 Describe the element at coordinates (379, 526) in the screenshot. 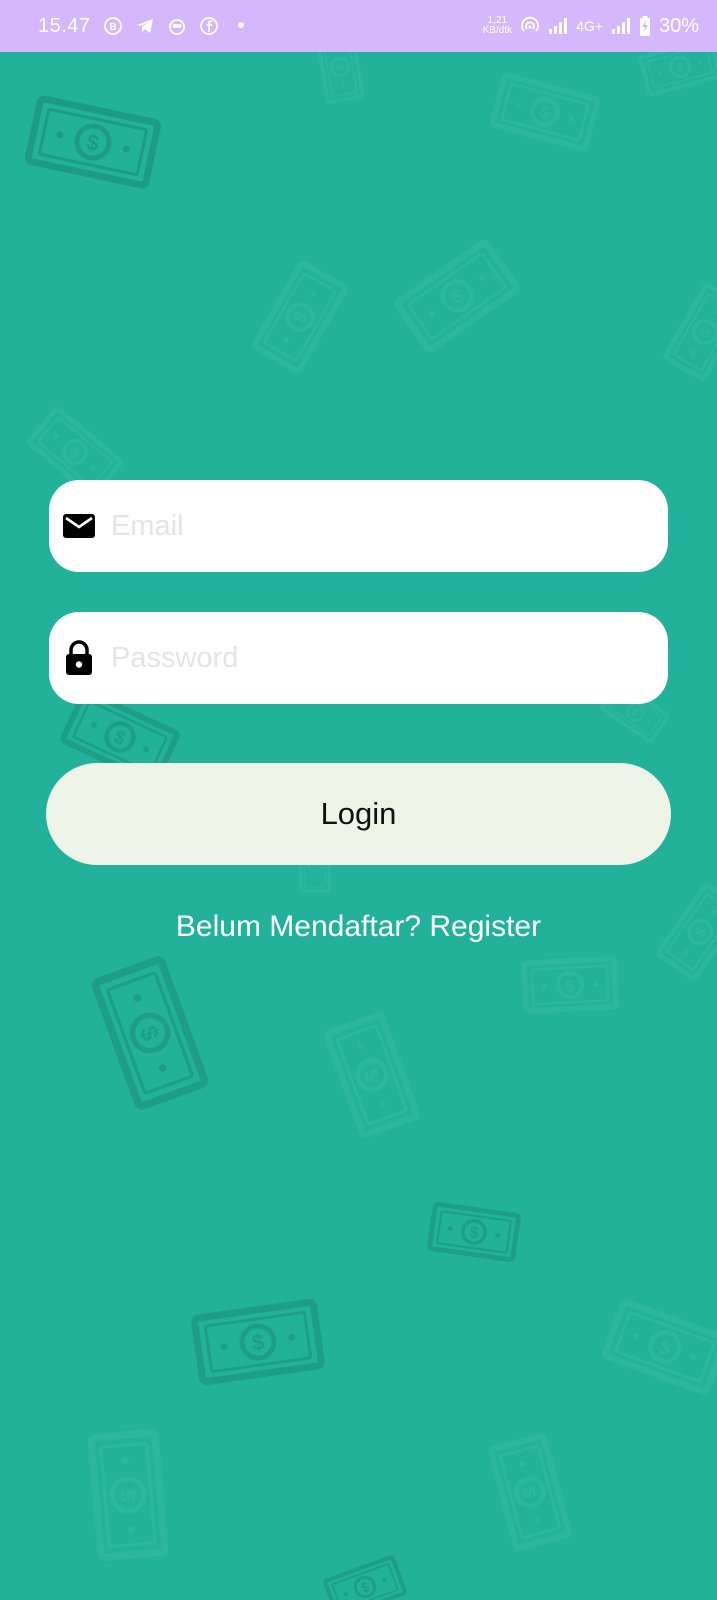

I see `email-input` at that location.